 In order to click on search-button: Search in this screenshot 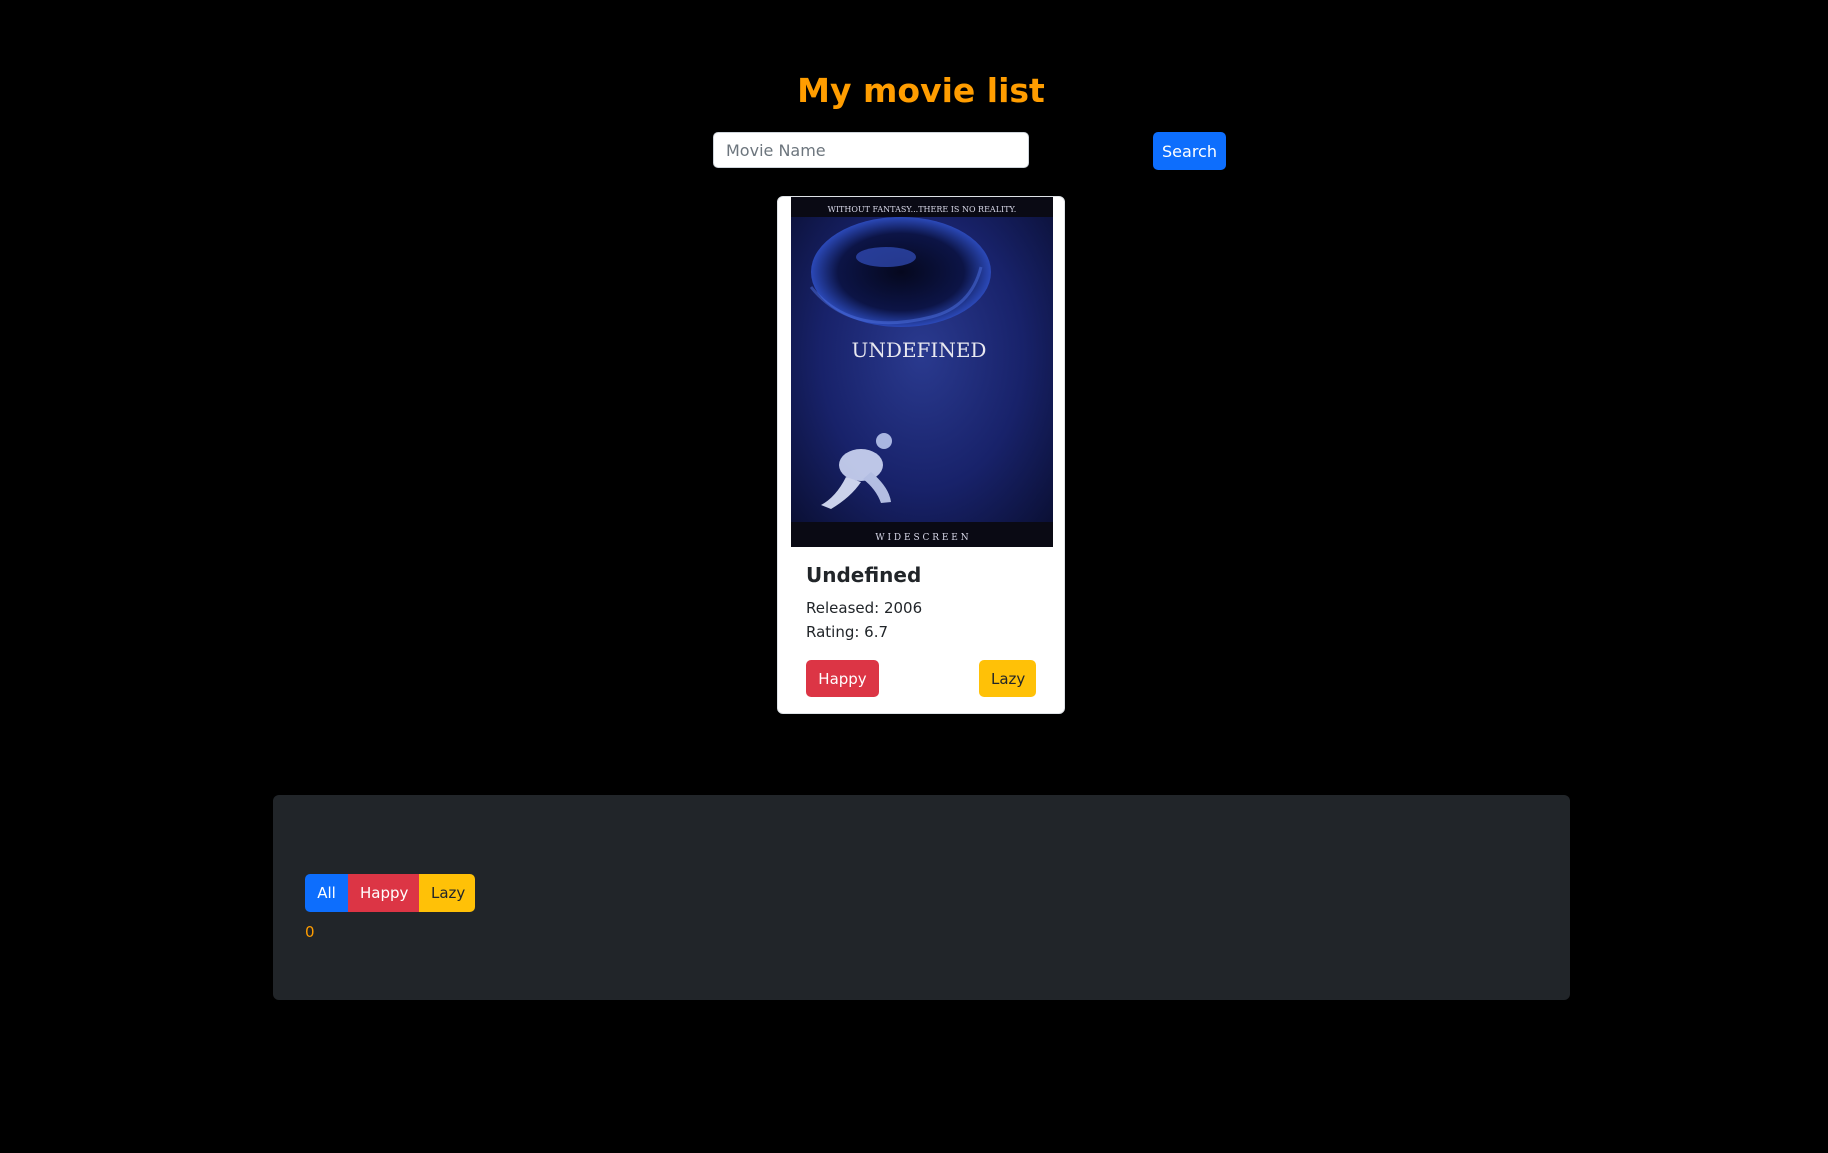, I will do `click(1189, 151)`.